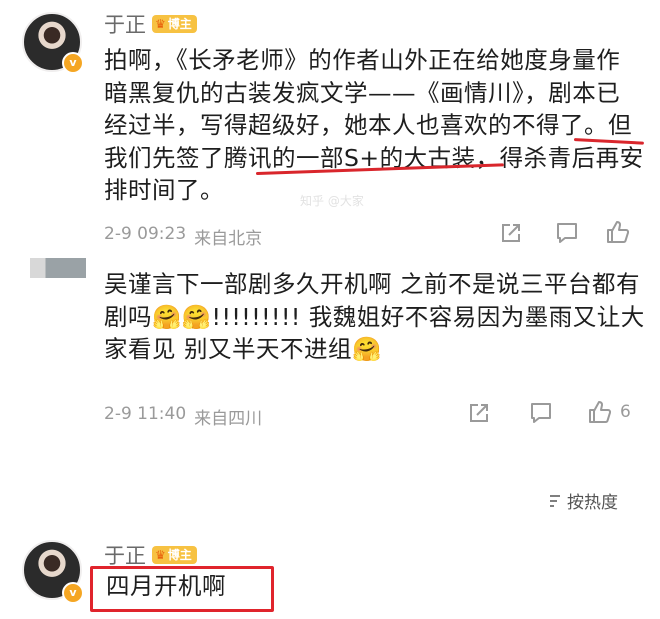 This screenshot has height=619, width=660. Describe the element at coordinates (166, 586) in the screenshot. I see `reply-text: 四月开机啊` at that location.